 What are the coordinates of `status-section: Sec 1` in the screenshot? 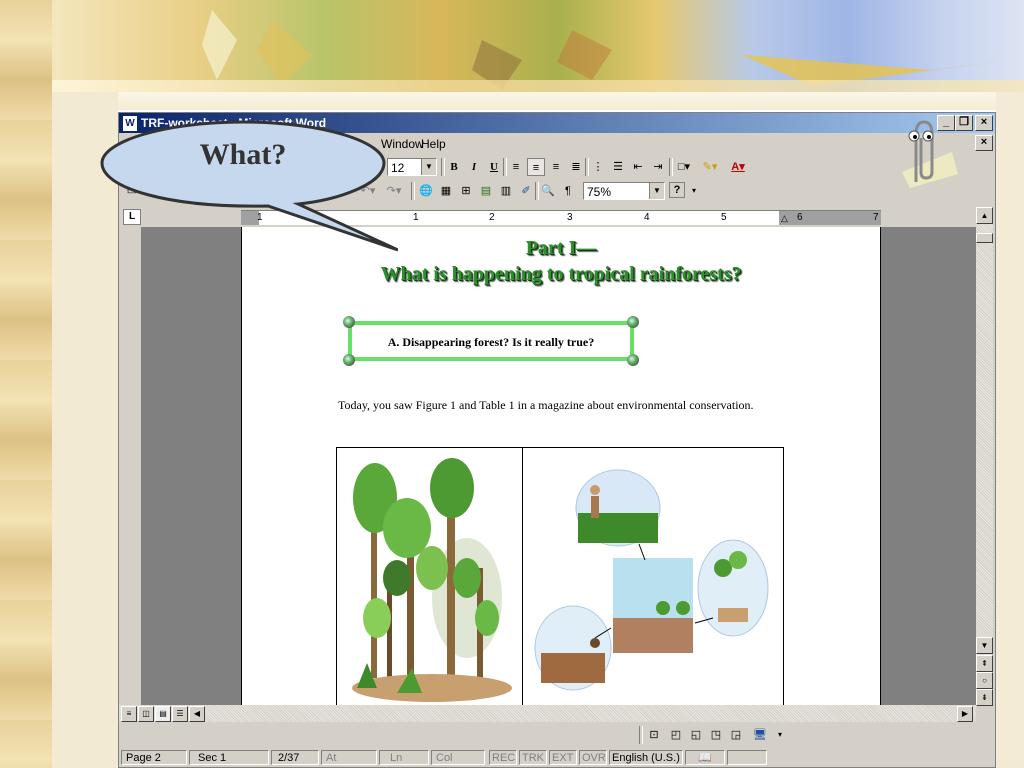 It's located at (229, 757).